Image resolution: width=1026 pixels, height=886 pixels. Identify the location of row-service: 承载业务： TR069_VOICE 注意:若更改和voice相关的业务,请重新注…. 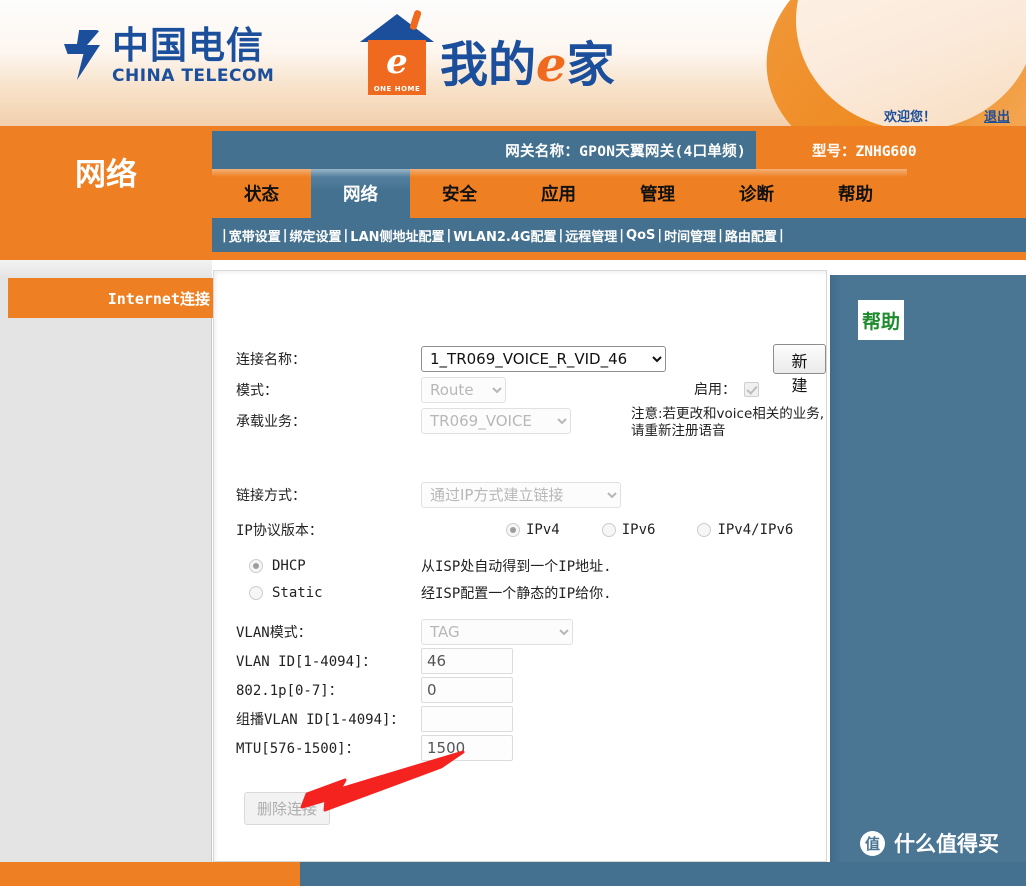
(531, 422).